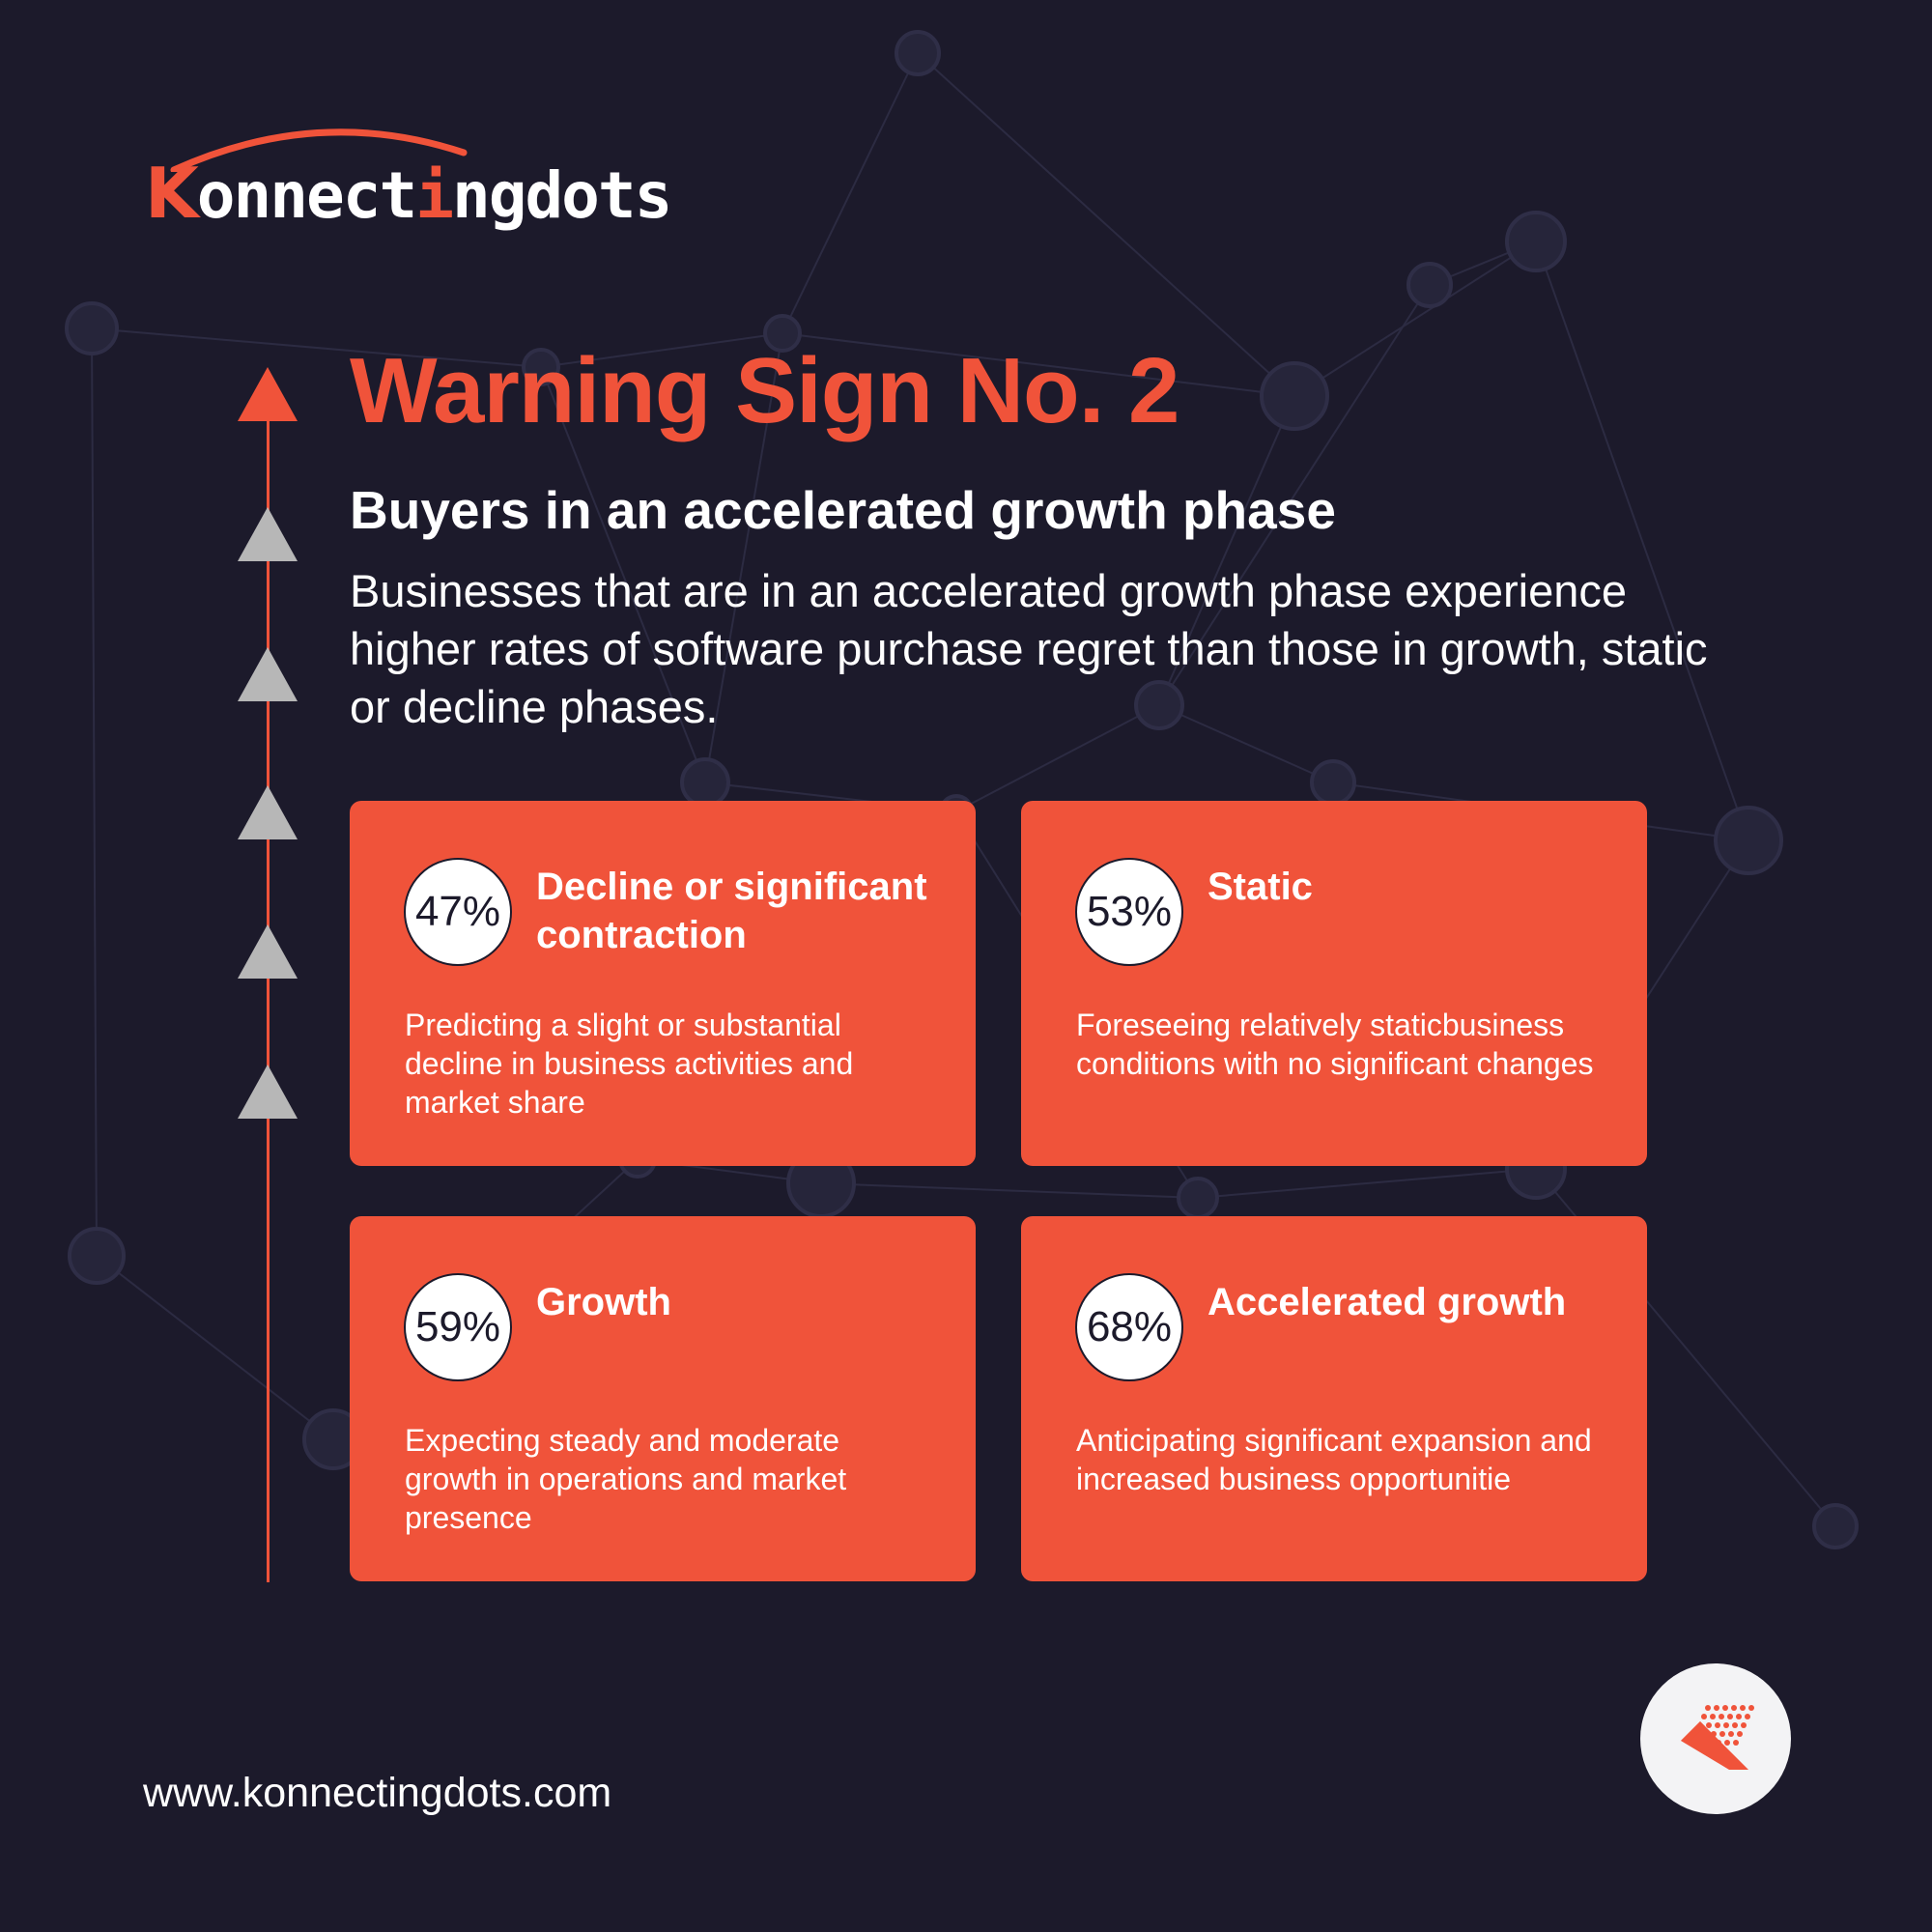 This screenshot has width=1932, height=1932. I want to click on brand-logo: Konnectingdots, so click(408, 174).